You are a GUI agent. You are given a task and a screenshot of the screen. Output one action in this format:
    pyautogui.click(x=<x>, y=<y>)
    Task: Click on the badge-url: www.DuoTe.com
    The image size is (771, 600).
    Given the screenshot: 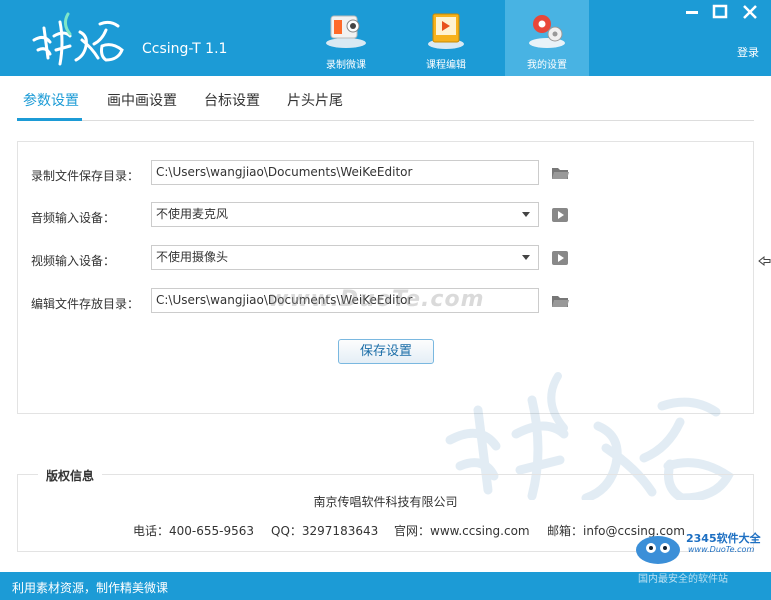 What is the action you would take?
    pyautogui.click(x=721, y=549)
    